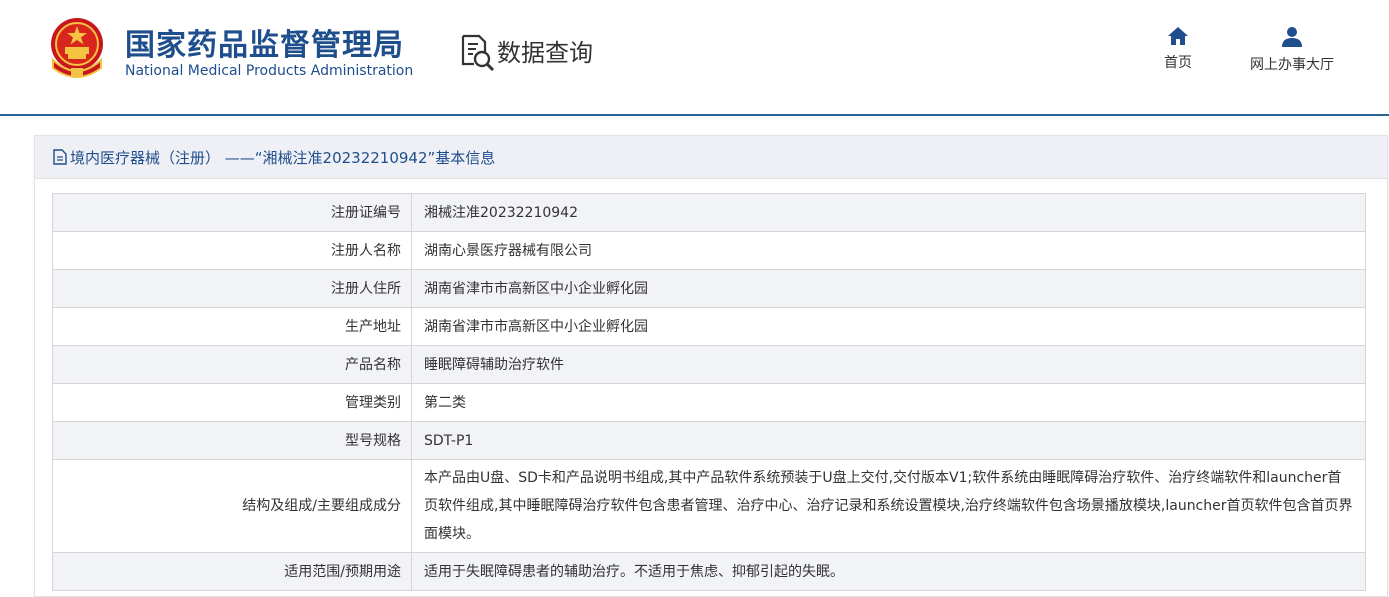  I want to click on row-label: 注册人住所, so click(232, 288).